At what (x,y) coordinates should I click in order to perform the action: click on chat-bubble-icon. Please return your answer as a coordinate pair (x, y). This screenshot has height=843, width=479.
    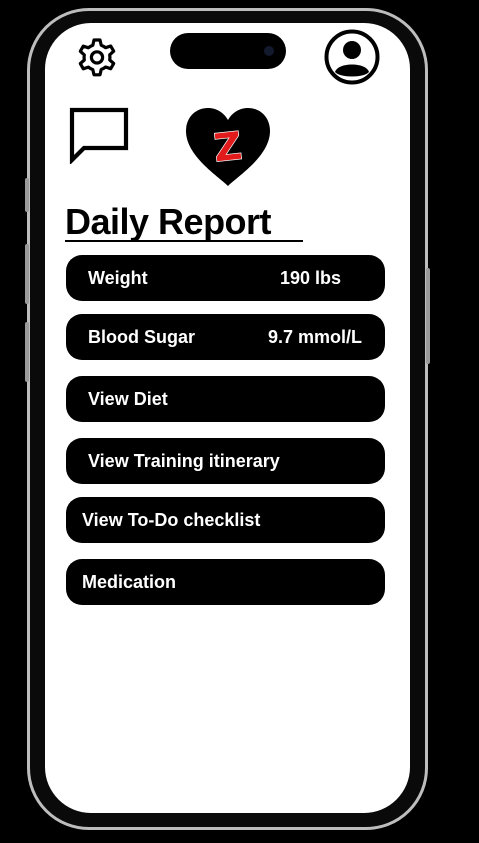
    Looking at the image, I should click on (99, 135).